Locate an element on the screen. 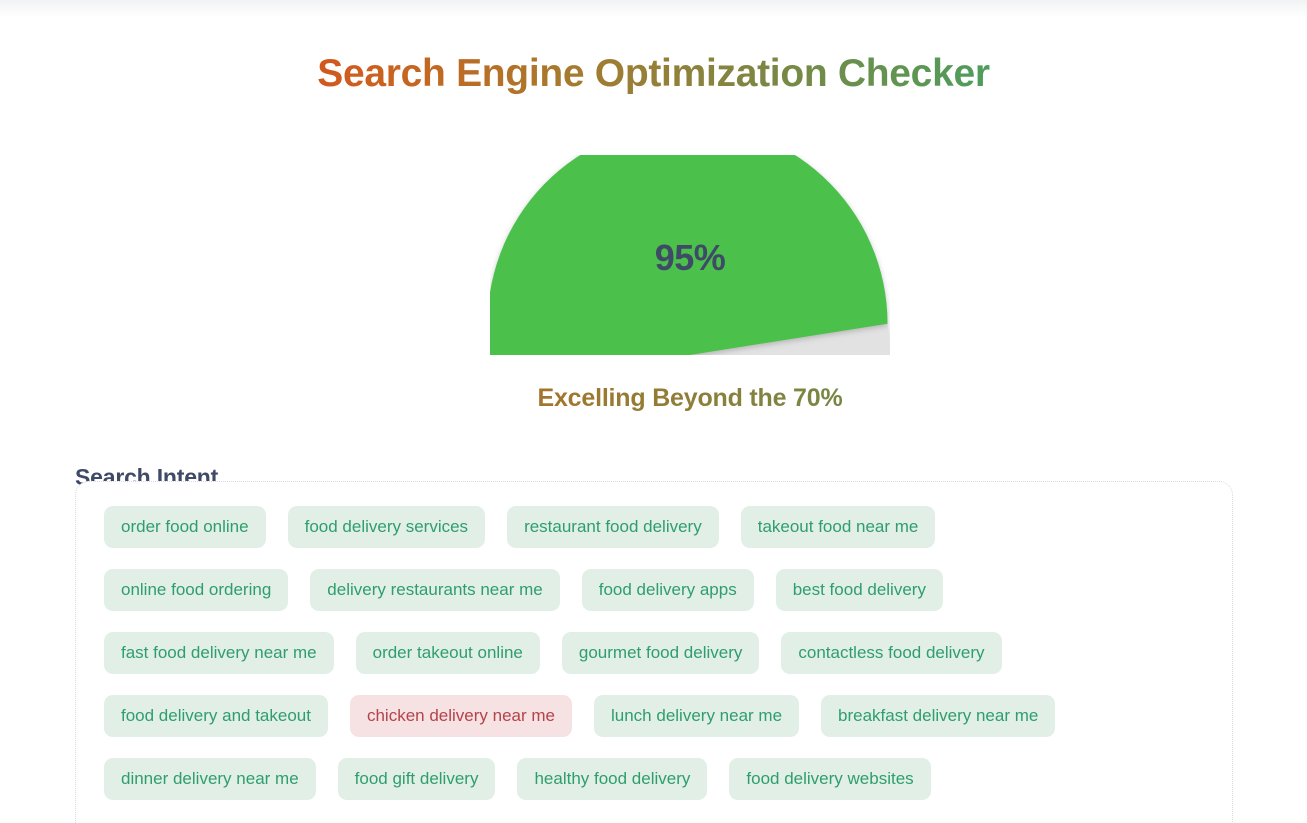  keyword-chip: order takeout online is located at coordinates (447, 653).